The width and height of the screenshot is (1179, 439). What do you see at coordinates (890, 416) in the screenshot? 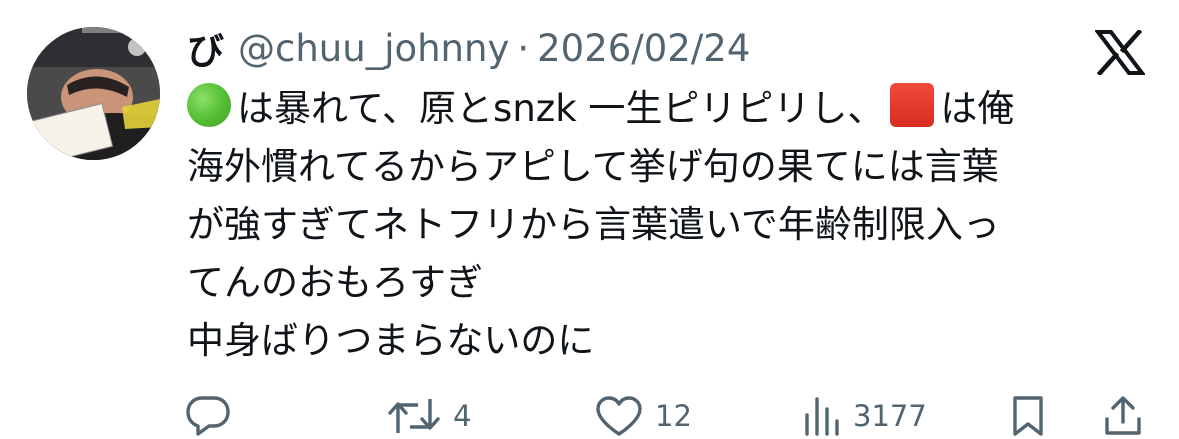
I see `views-count: 3177` at bounding box center [890, 416].